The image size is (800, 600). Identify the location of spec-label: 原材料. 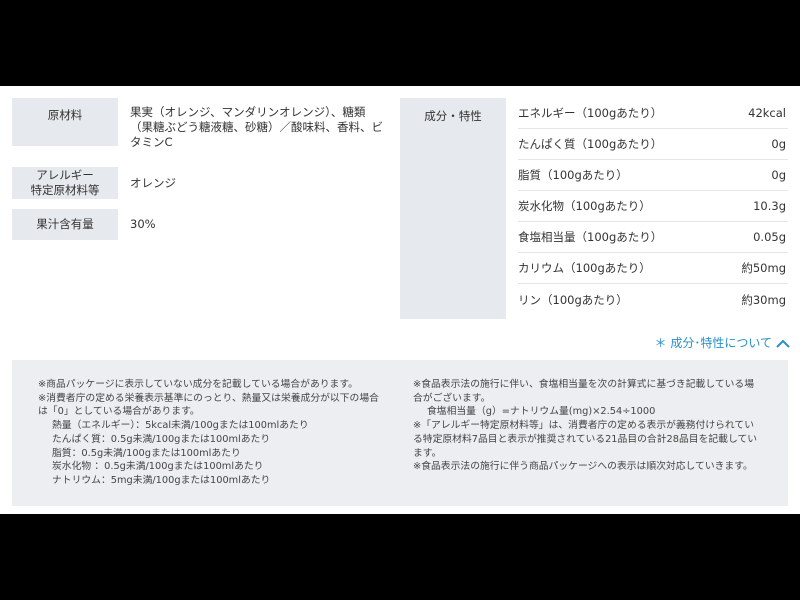
(65, 122).